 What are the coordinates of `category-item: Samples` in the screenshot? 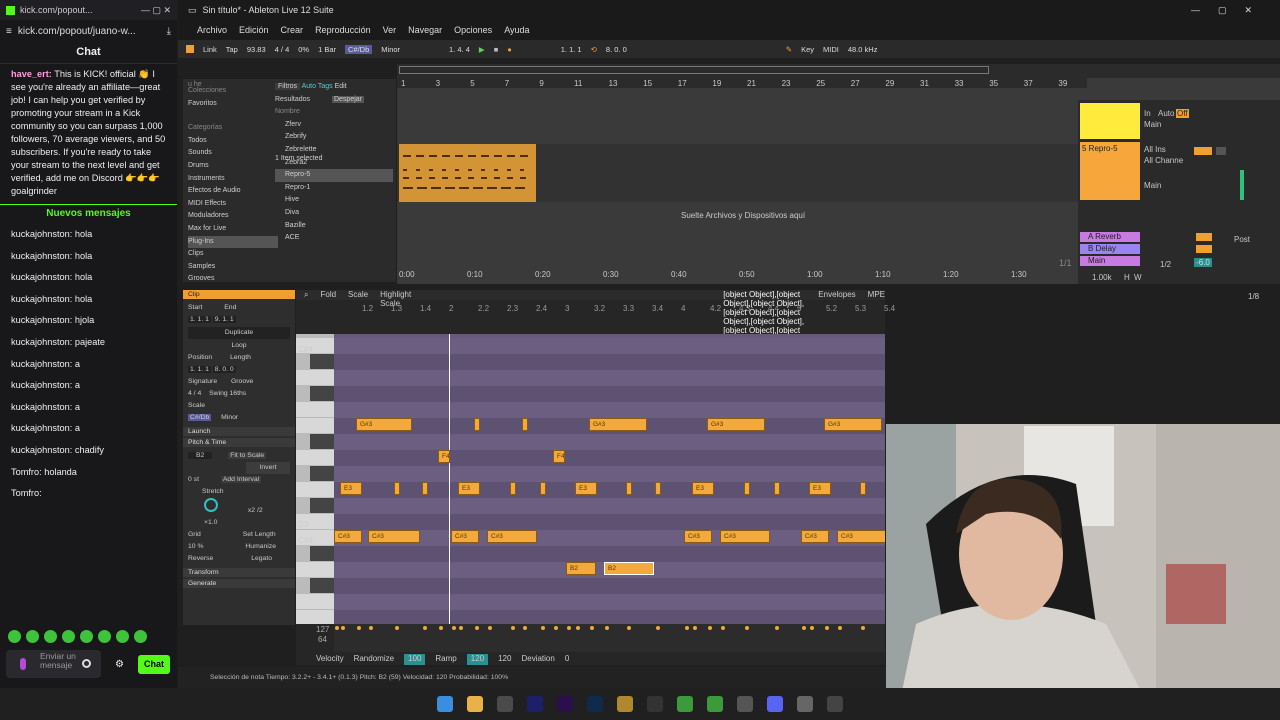 It's located at (233, 267).